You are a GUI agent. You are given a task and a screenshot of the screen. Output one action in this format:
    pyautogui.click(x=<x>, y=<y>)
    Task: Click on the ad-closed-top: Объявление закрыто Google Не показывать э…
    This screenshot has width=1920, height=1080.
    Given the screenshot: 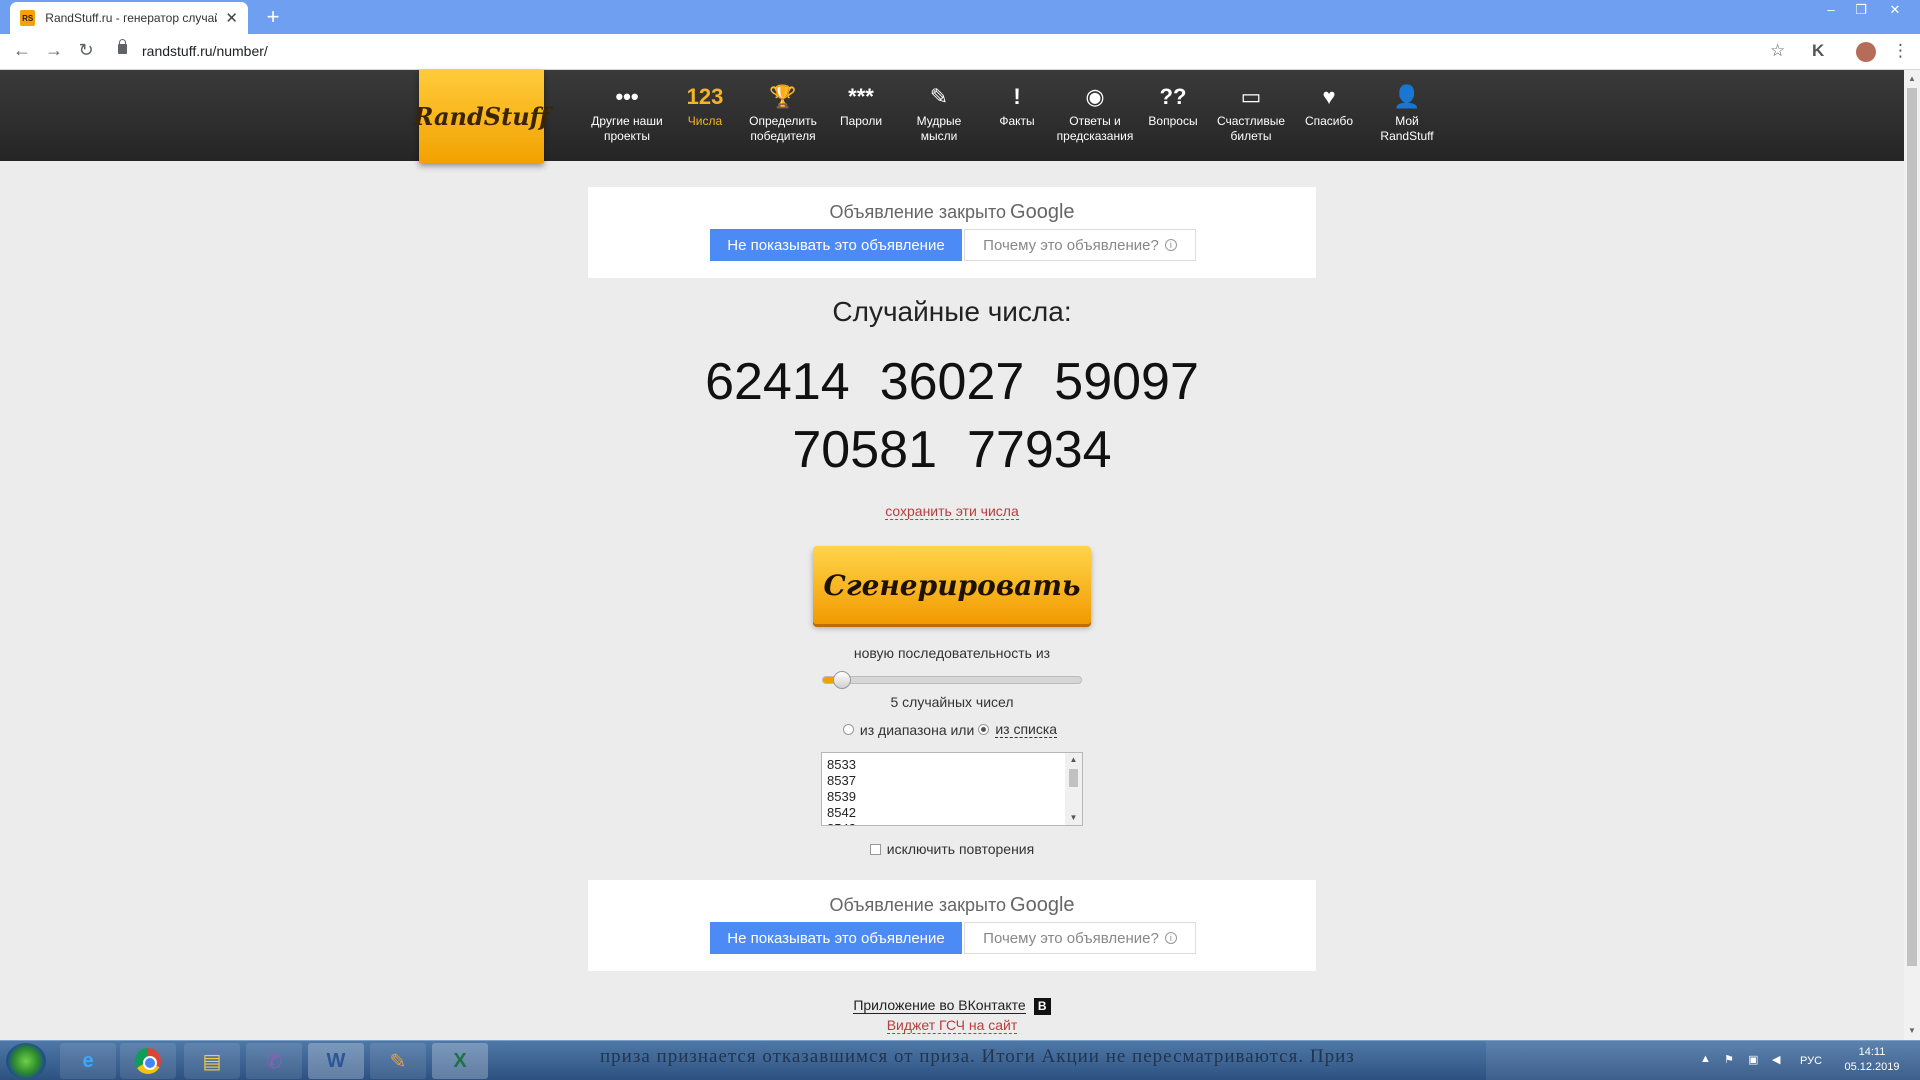 What is the action you would take?
    pyautogui.click(x=952, y=232)
    